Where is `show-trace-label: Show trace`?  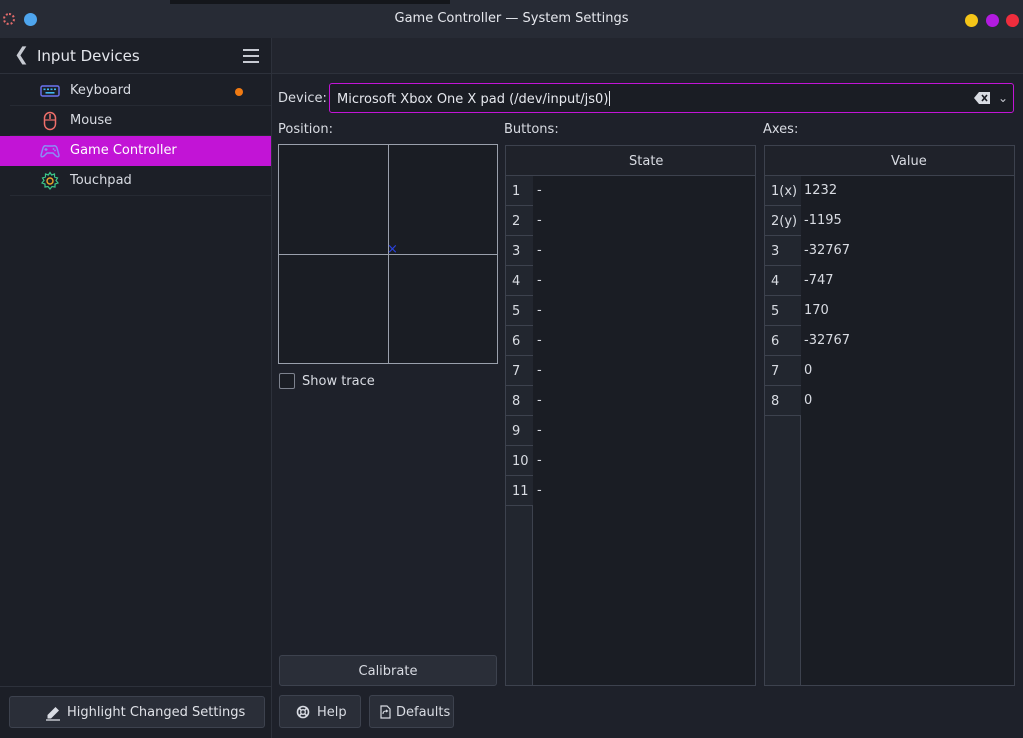
show-trace-label: Show trace is located at coordinates (338, 381).